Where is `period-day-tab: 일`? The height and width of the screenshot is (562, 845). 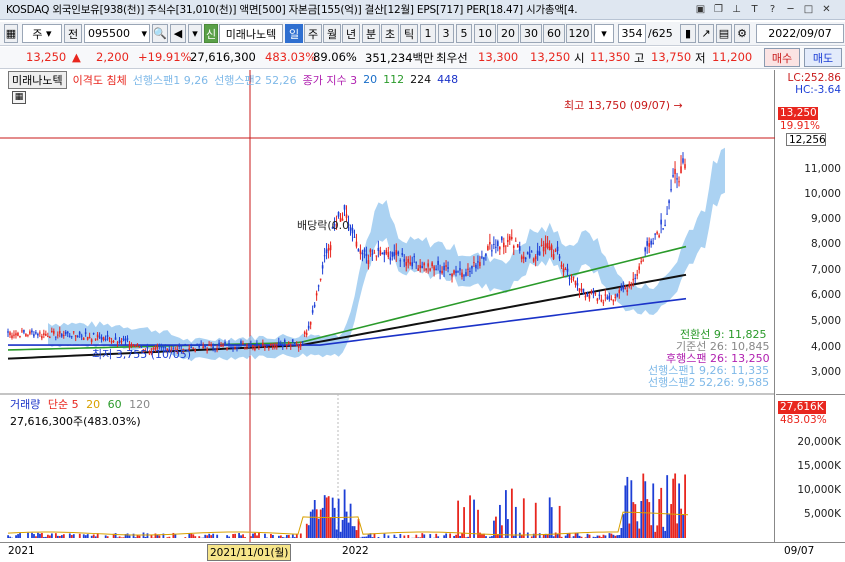
period-day-tab: 일 is located at coordinates (294, 33).